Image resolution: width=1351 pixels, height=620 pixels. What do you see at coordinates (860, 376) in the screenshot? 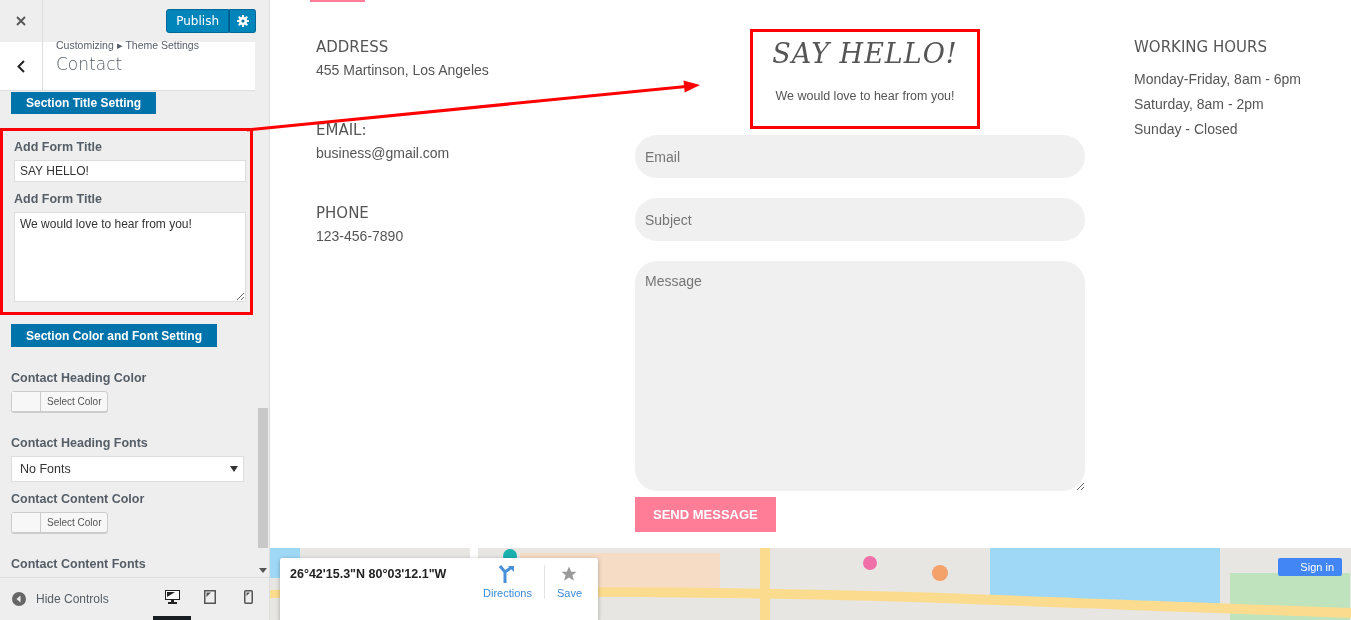
I see `message-field: Message` at bounding box center [860, 376].